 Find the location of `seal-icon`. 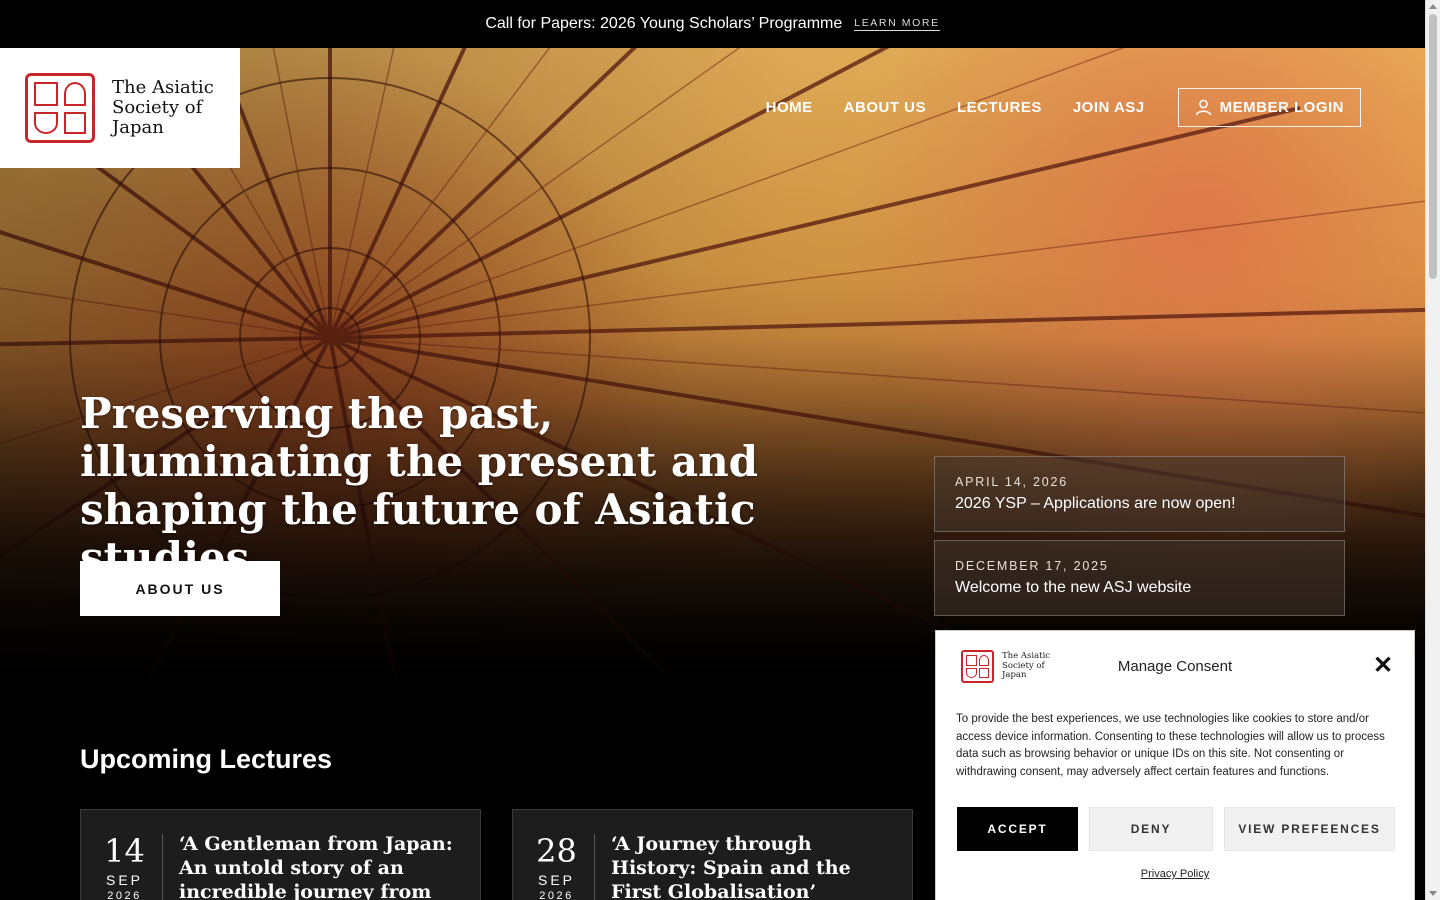

seal-icon is located at coordinates (60, 108).